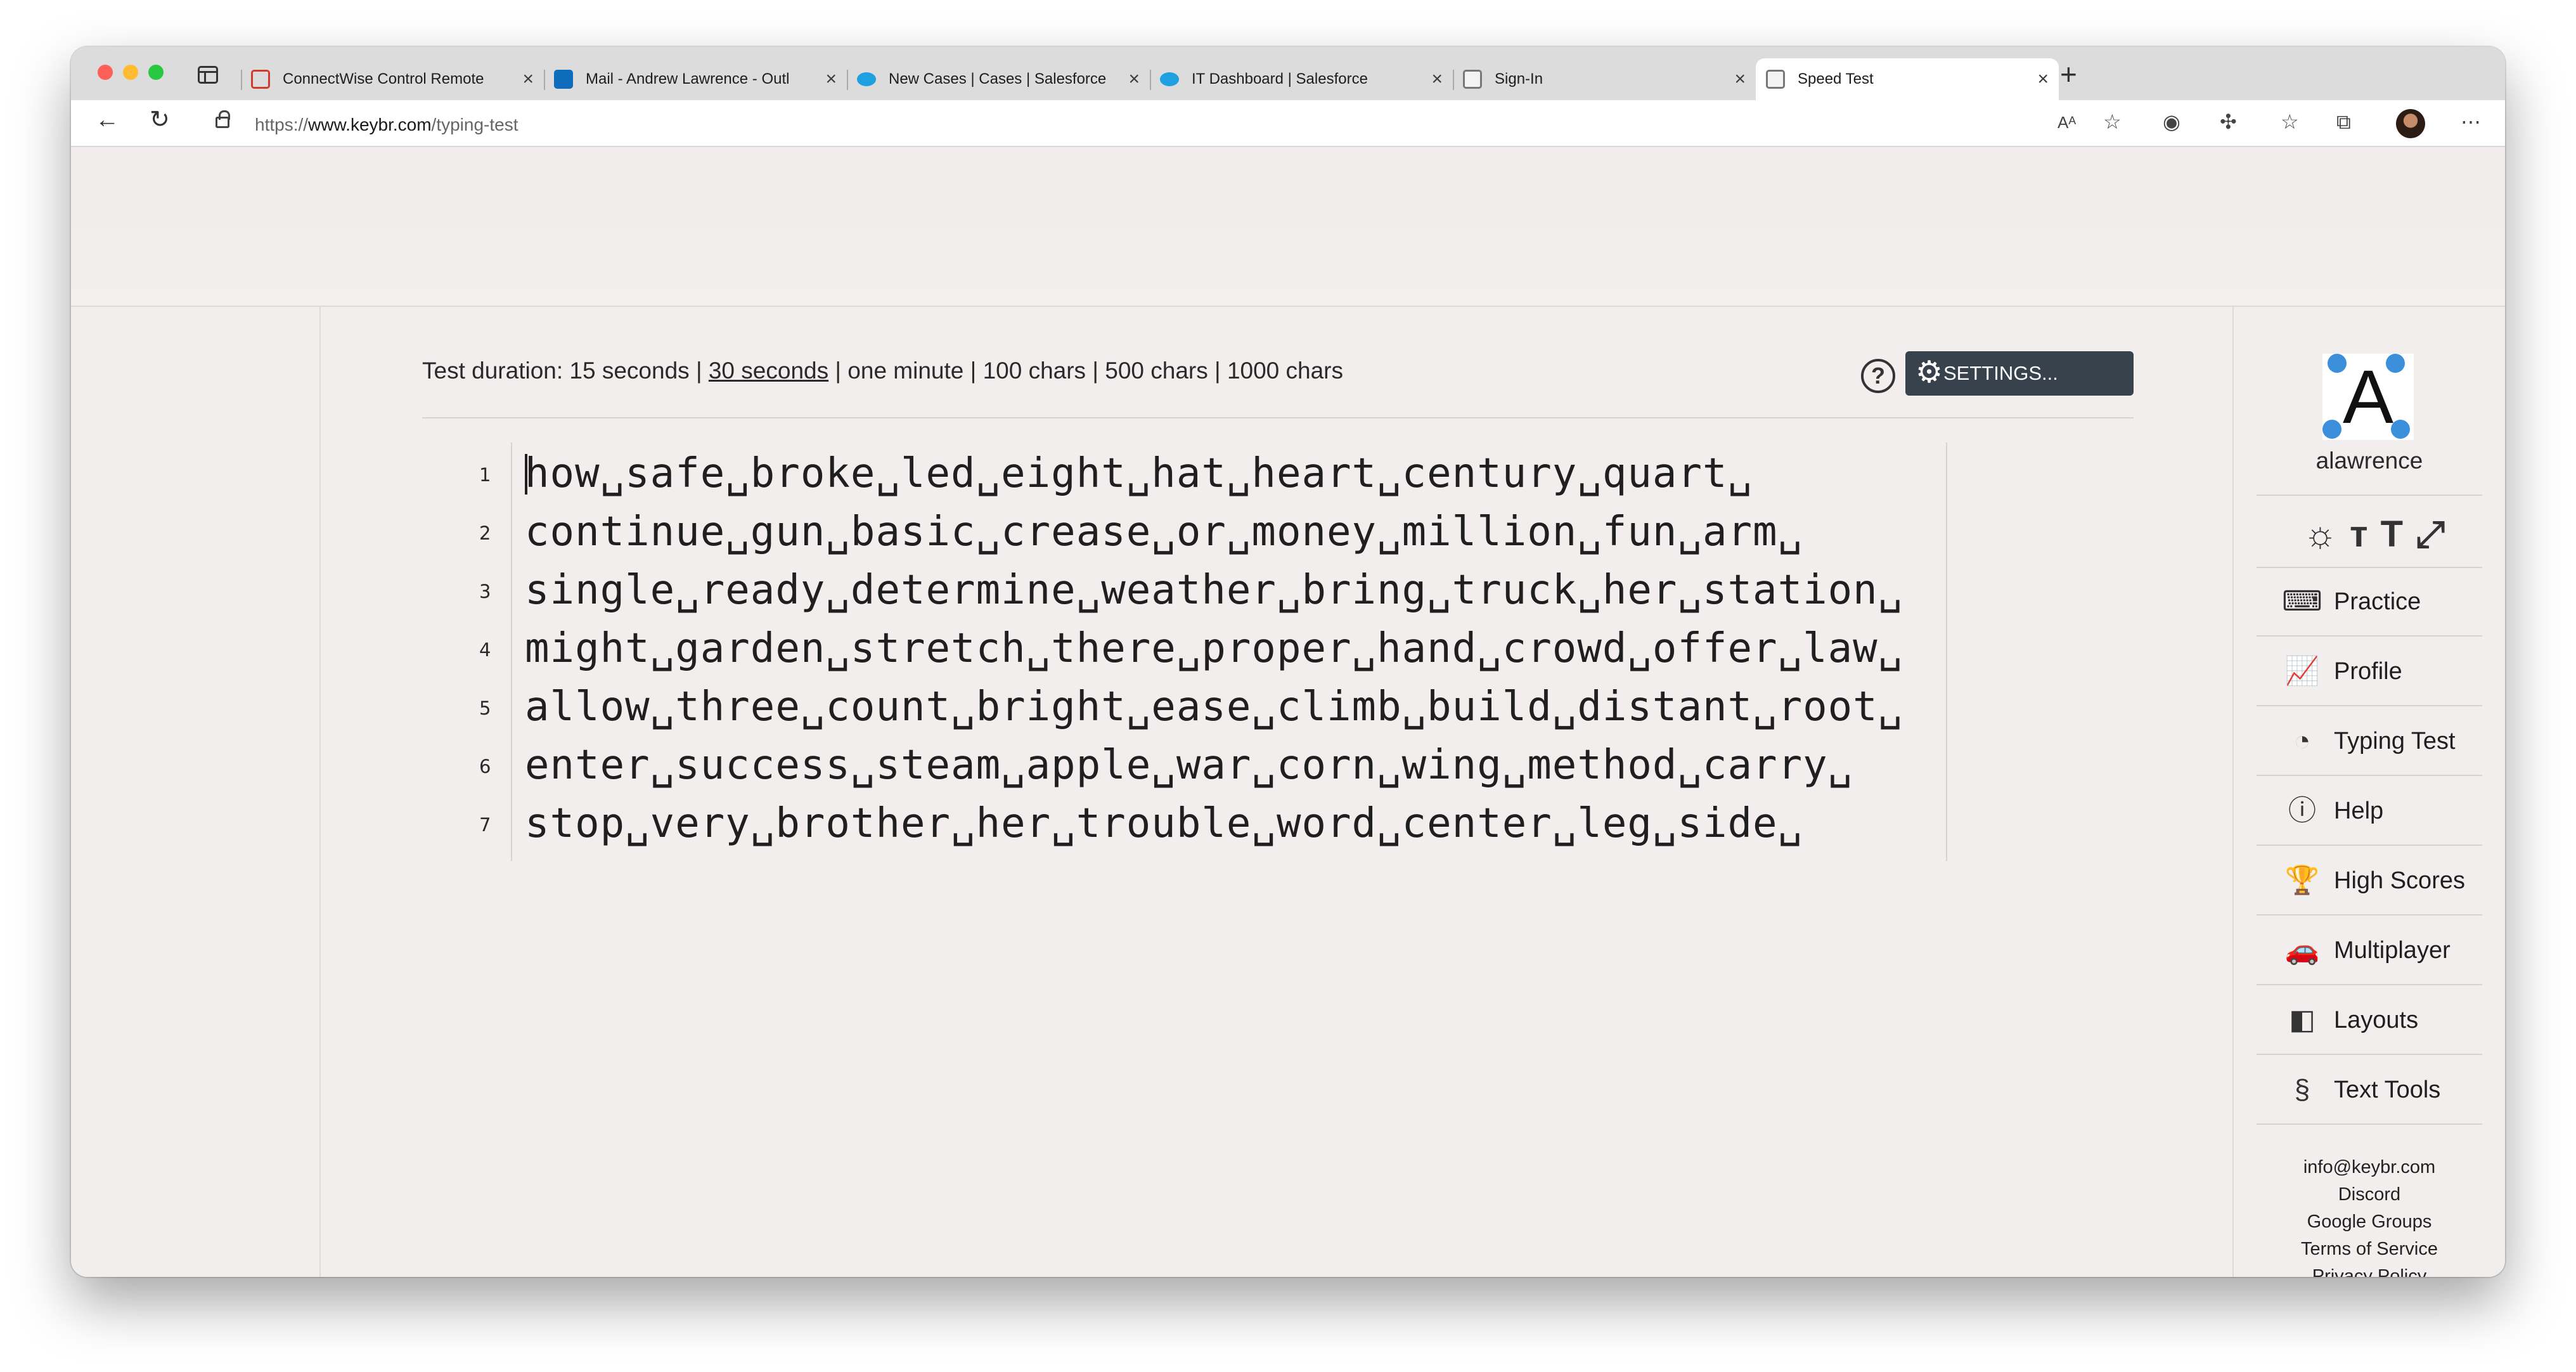 Image resolution: width=2576 pixels, height=1372 pixels. I want to click on line-number: 6, so click(485, 766).